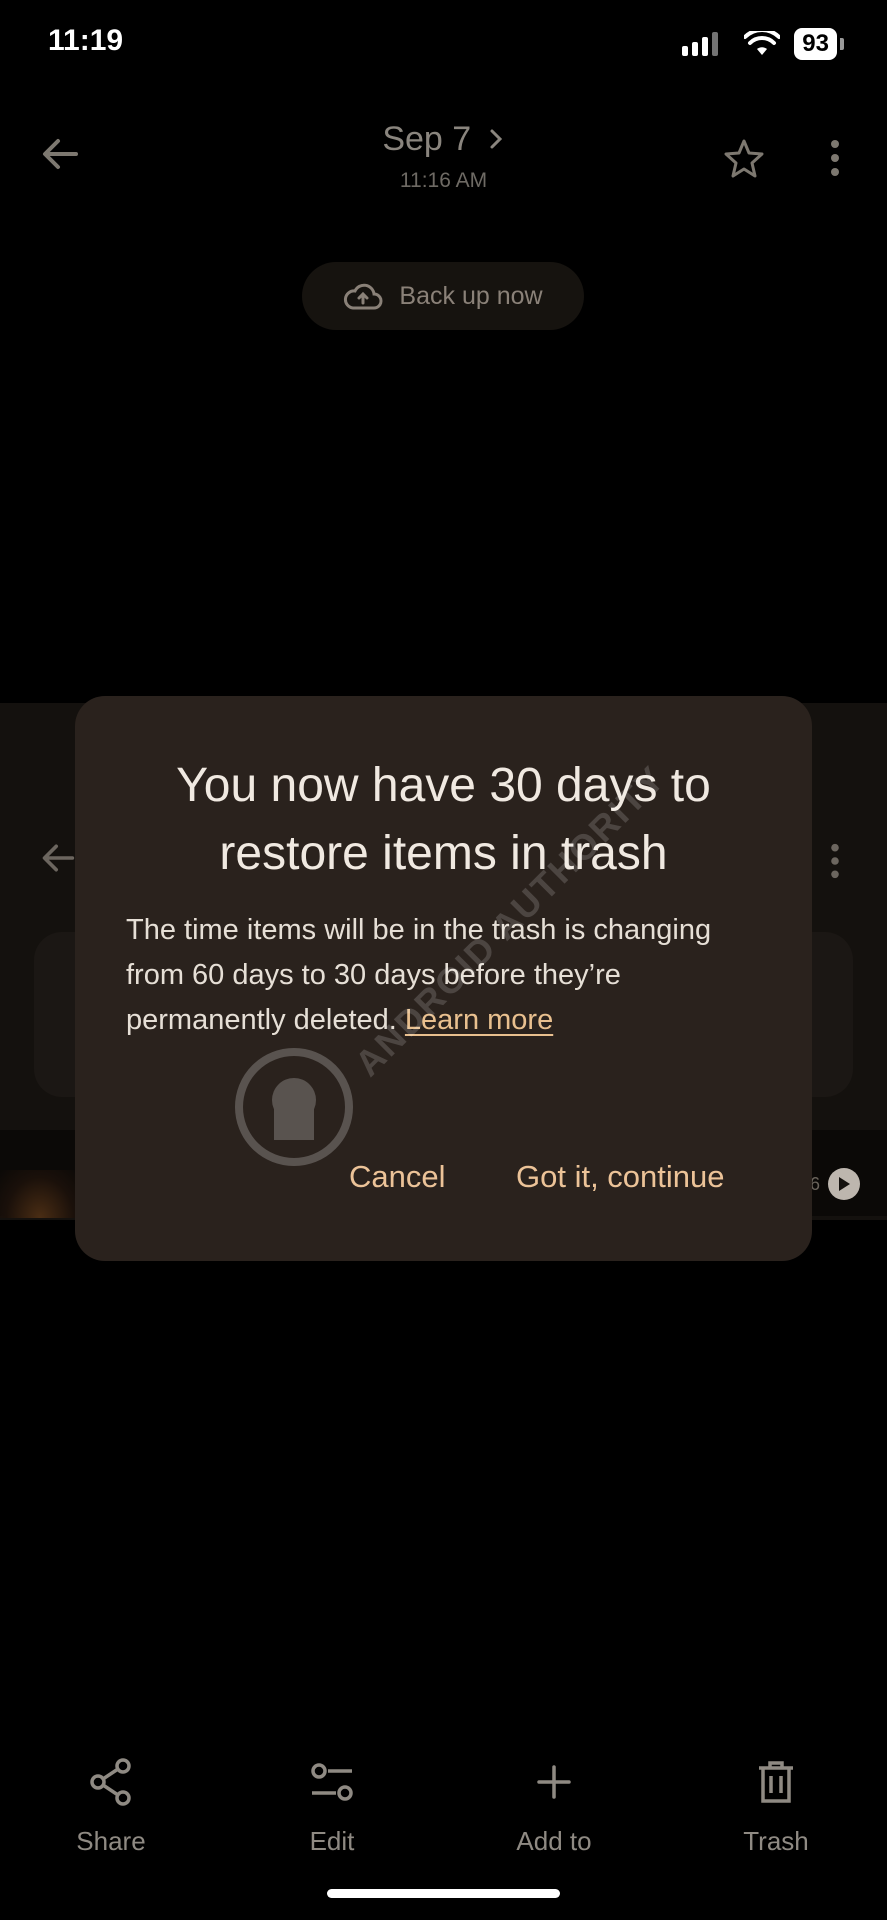 Image resolution: width=887 pixels, height=1920 pixels. I want to click on edit-label: Edit, so click(332, 1841).